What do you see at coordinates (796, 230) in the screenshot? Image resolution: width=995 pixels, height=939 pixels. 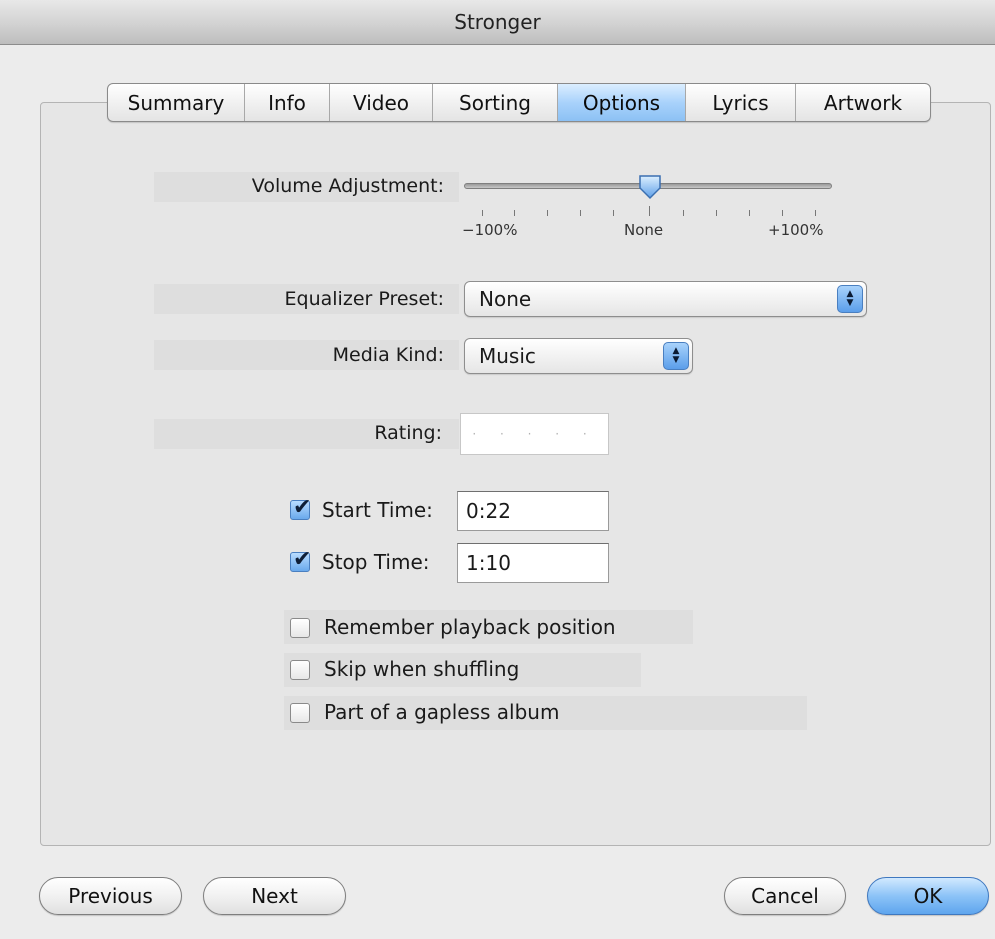 I see `volume-max-label: +100%` at bounding box center [796, 230].